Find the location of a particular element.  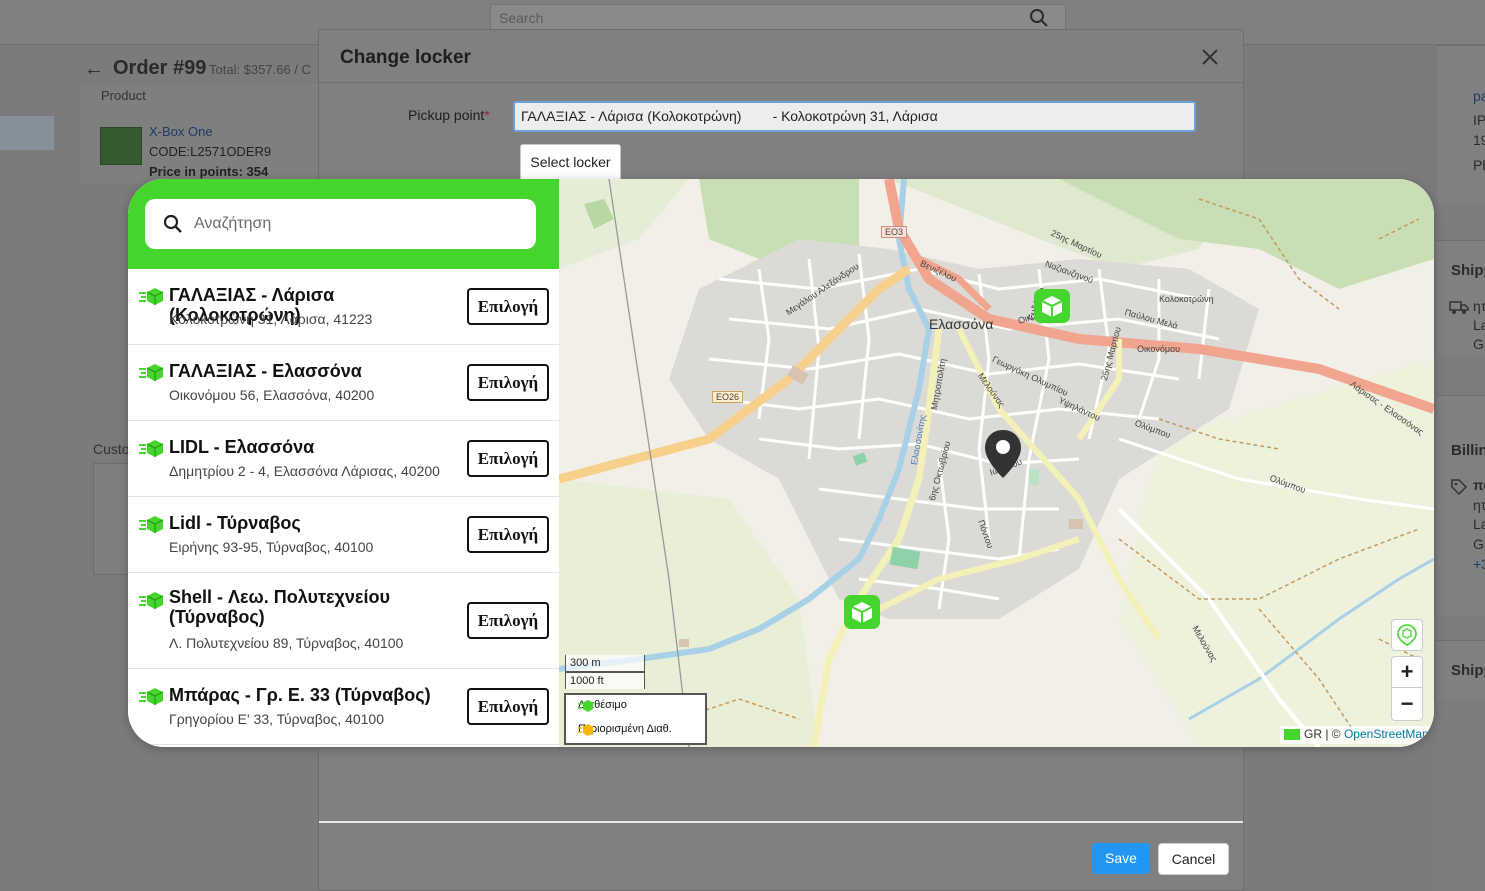

customer-header: Custo is located at coordinates (111, 449).